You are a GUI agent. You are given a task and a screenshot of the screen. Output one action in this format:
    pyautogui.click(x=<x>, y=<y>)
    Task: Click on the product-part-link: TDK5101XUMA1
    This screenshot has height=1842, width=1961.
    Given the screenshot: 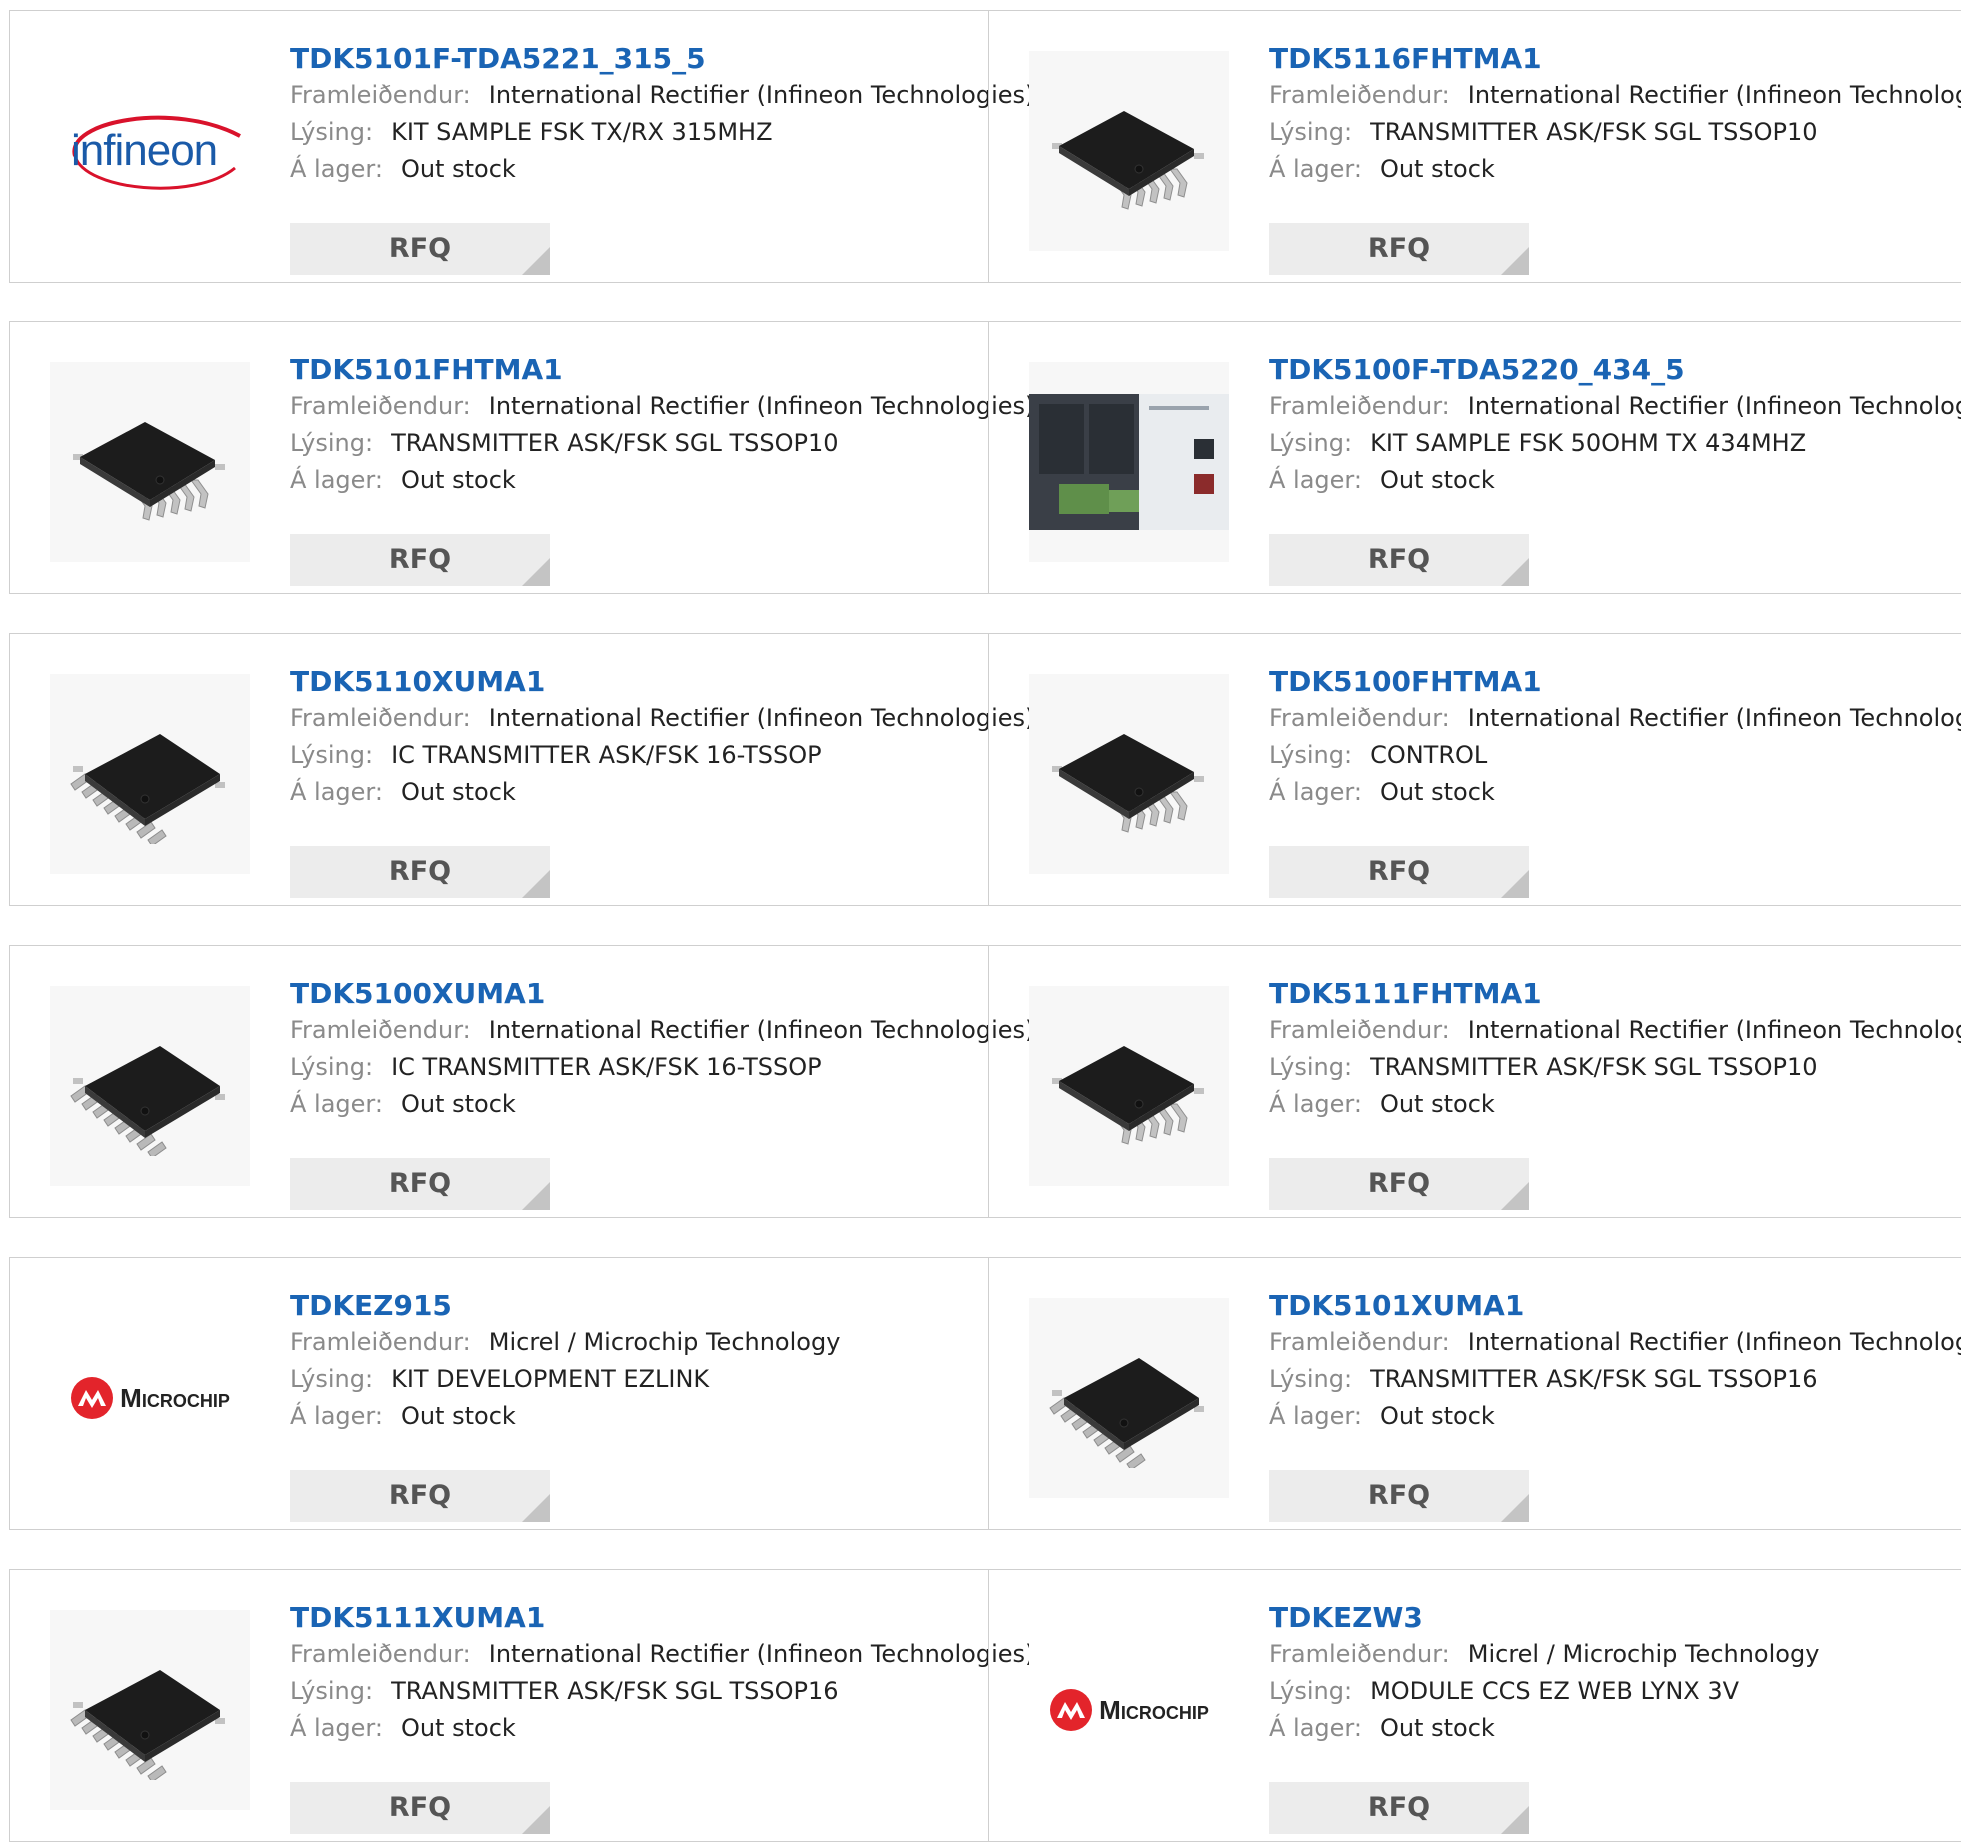 What is the action you would take?
    pyautogui.click(x=1615, y=1306)
    